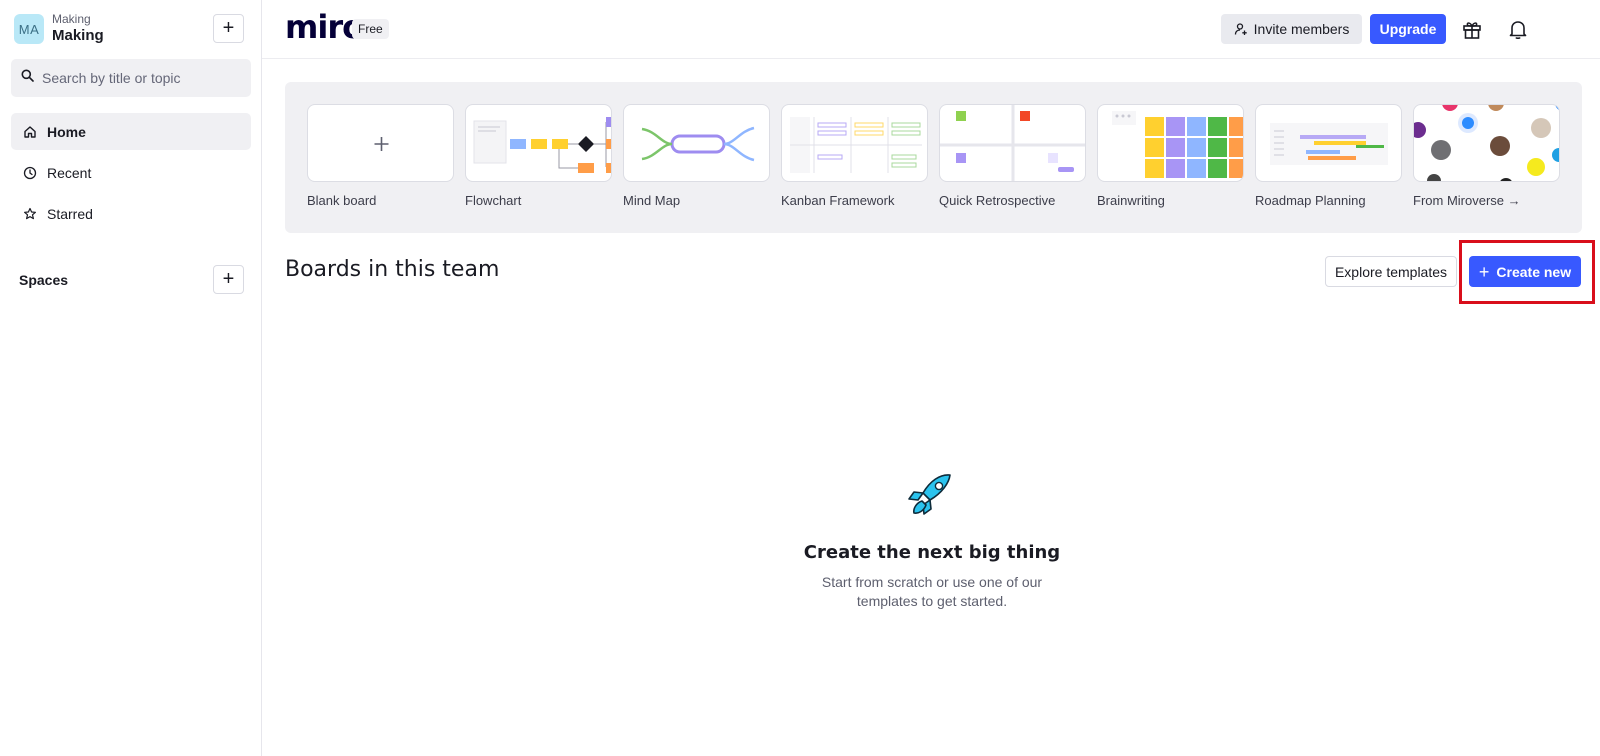 The image size is (1600, 756). Describe the element at coordinates (1391, 271) in the screenshot. I see `explore-templates-button: Explore templates` at that location.